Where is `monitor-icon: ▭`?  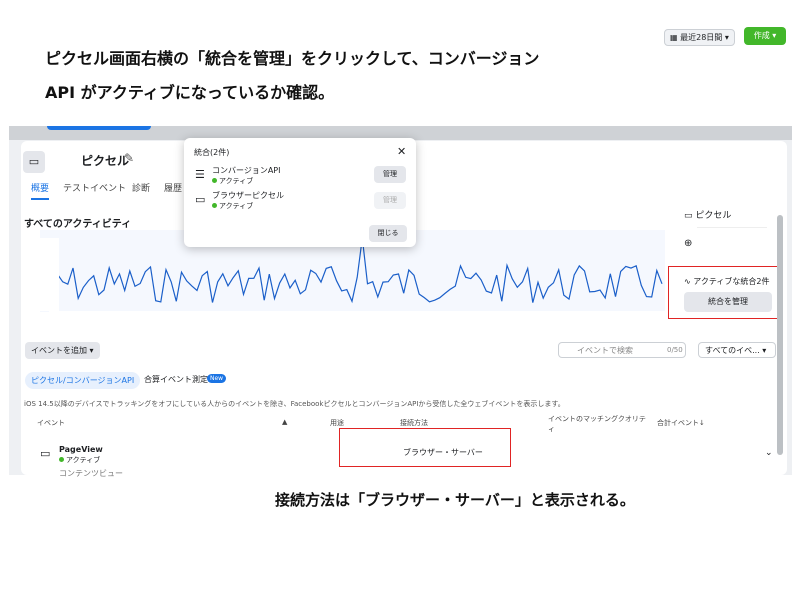 monitor-icon: ▭ is located at coordinates (690, 216).